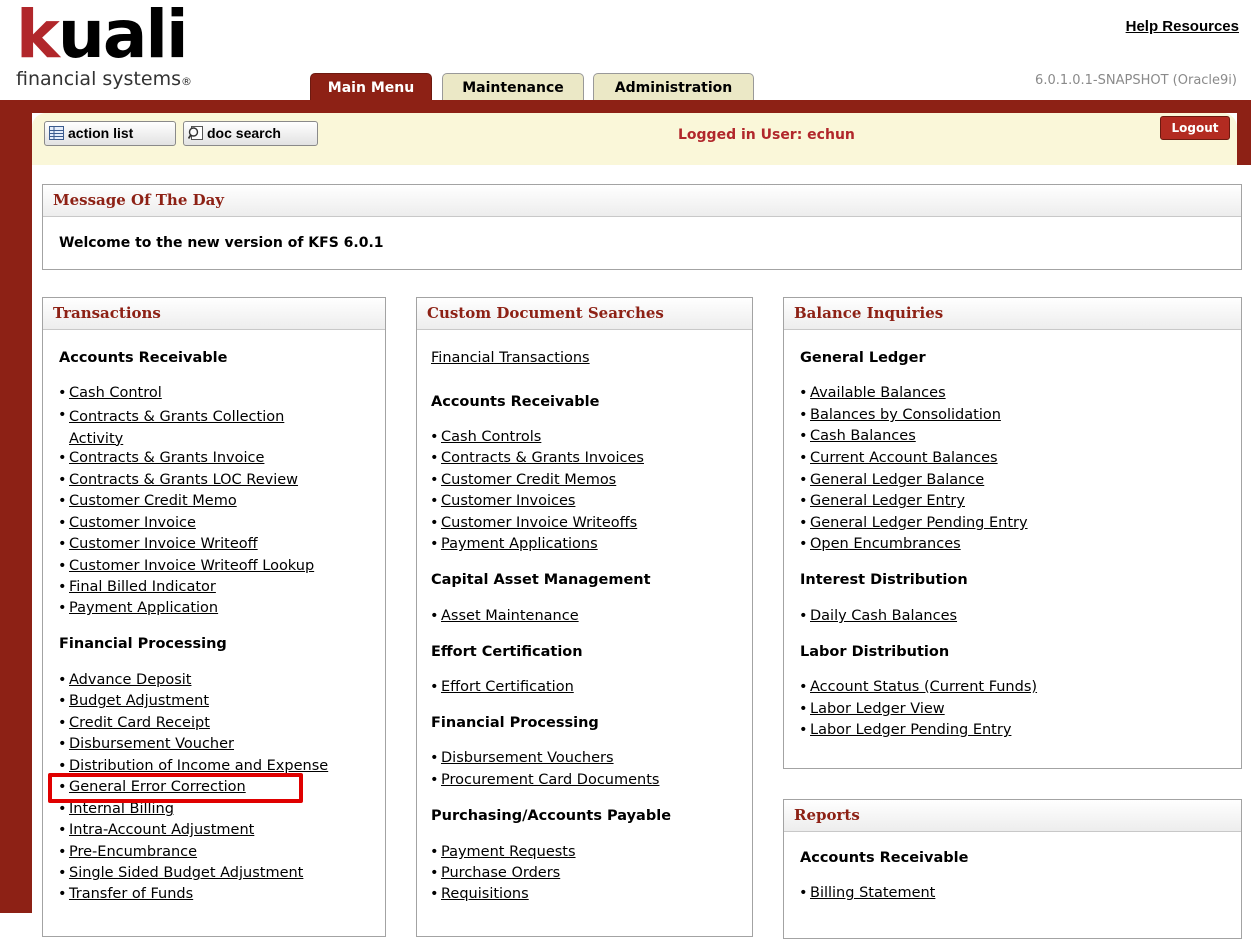  Describe the element at coordinates (897, 480) in the screenshot. I see `menu-link: General Ledger Balance` at that location.